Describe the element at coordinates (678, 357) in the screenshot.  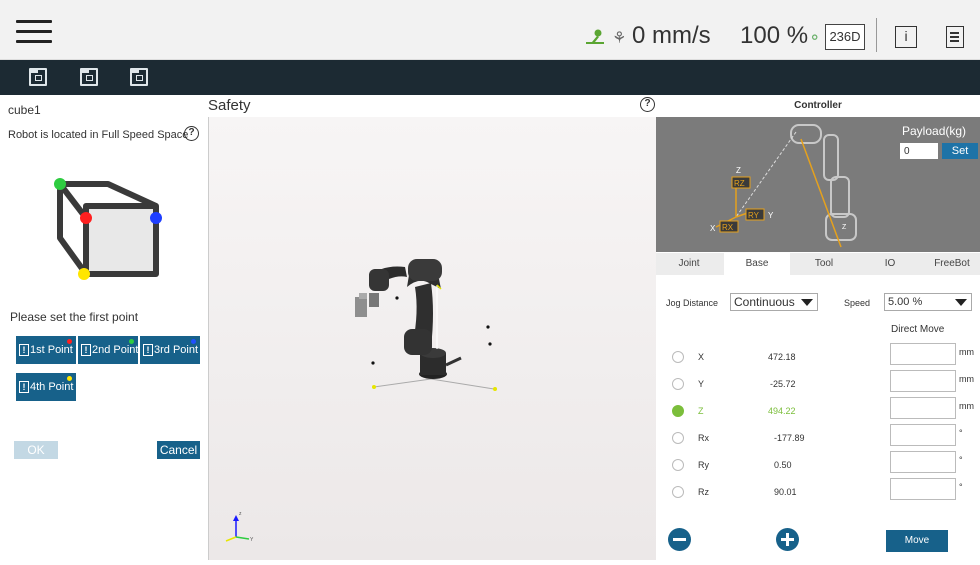
I see `axis-radio-x` at that location.